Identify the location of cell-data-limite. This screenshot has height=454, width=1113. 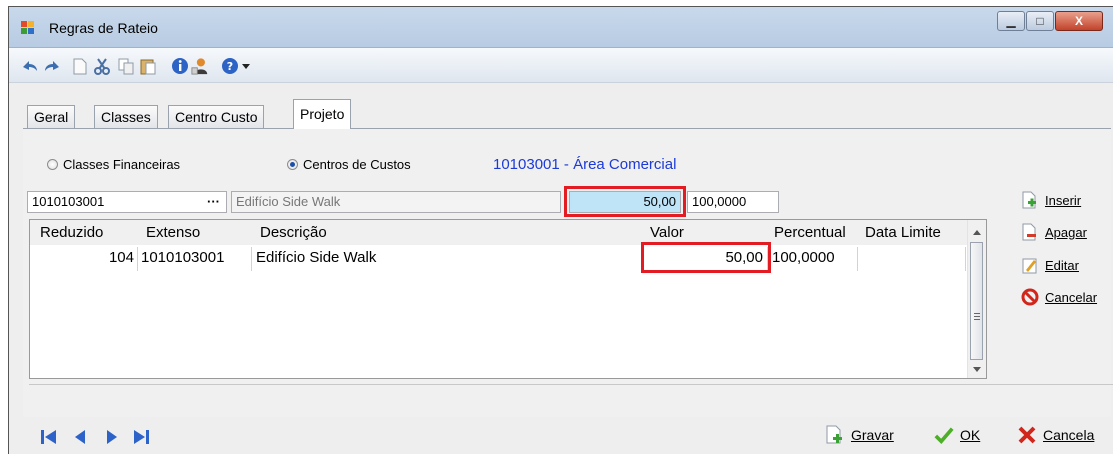
(912, 259).